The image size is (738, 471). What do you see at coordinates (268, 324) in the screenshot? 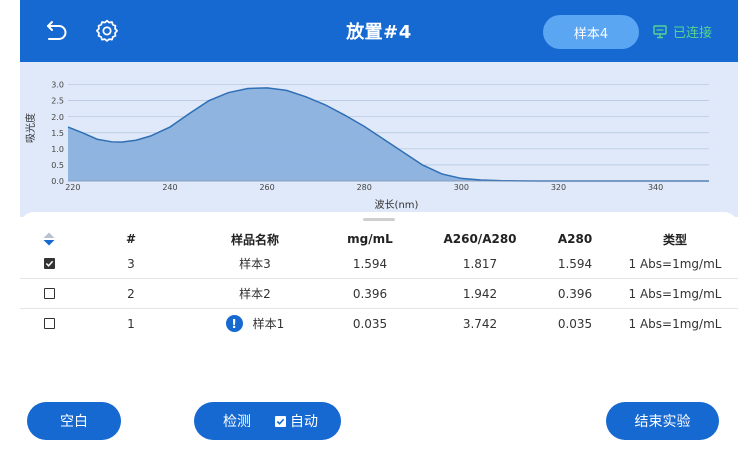
I see `row-name: 样本1` at bounding box center [268, 324].